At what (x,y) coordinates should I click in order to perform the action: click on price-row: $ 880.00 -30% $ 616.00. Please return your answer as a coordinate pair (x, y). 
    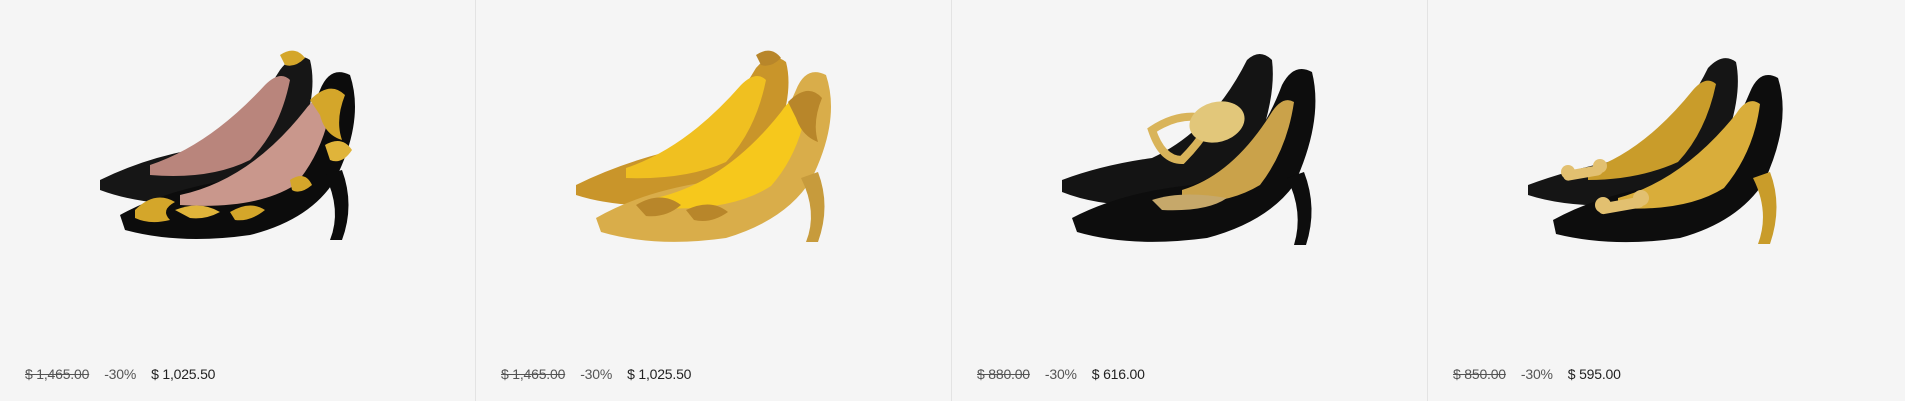
    Looking at the image, I should click on (1061, 374).